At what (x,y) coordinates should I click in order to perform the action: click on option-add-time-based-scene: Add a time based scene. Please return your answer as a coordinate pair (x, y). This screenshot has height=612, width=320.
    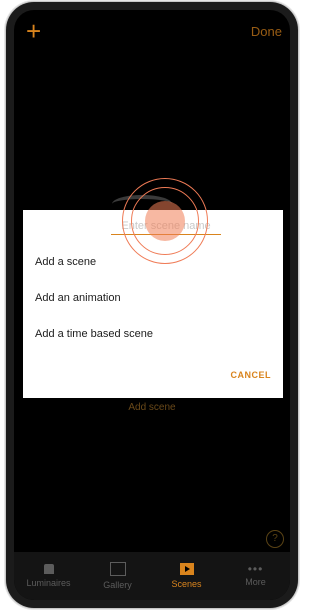
    Looking at the image, I should click on (94, 334).